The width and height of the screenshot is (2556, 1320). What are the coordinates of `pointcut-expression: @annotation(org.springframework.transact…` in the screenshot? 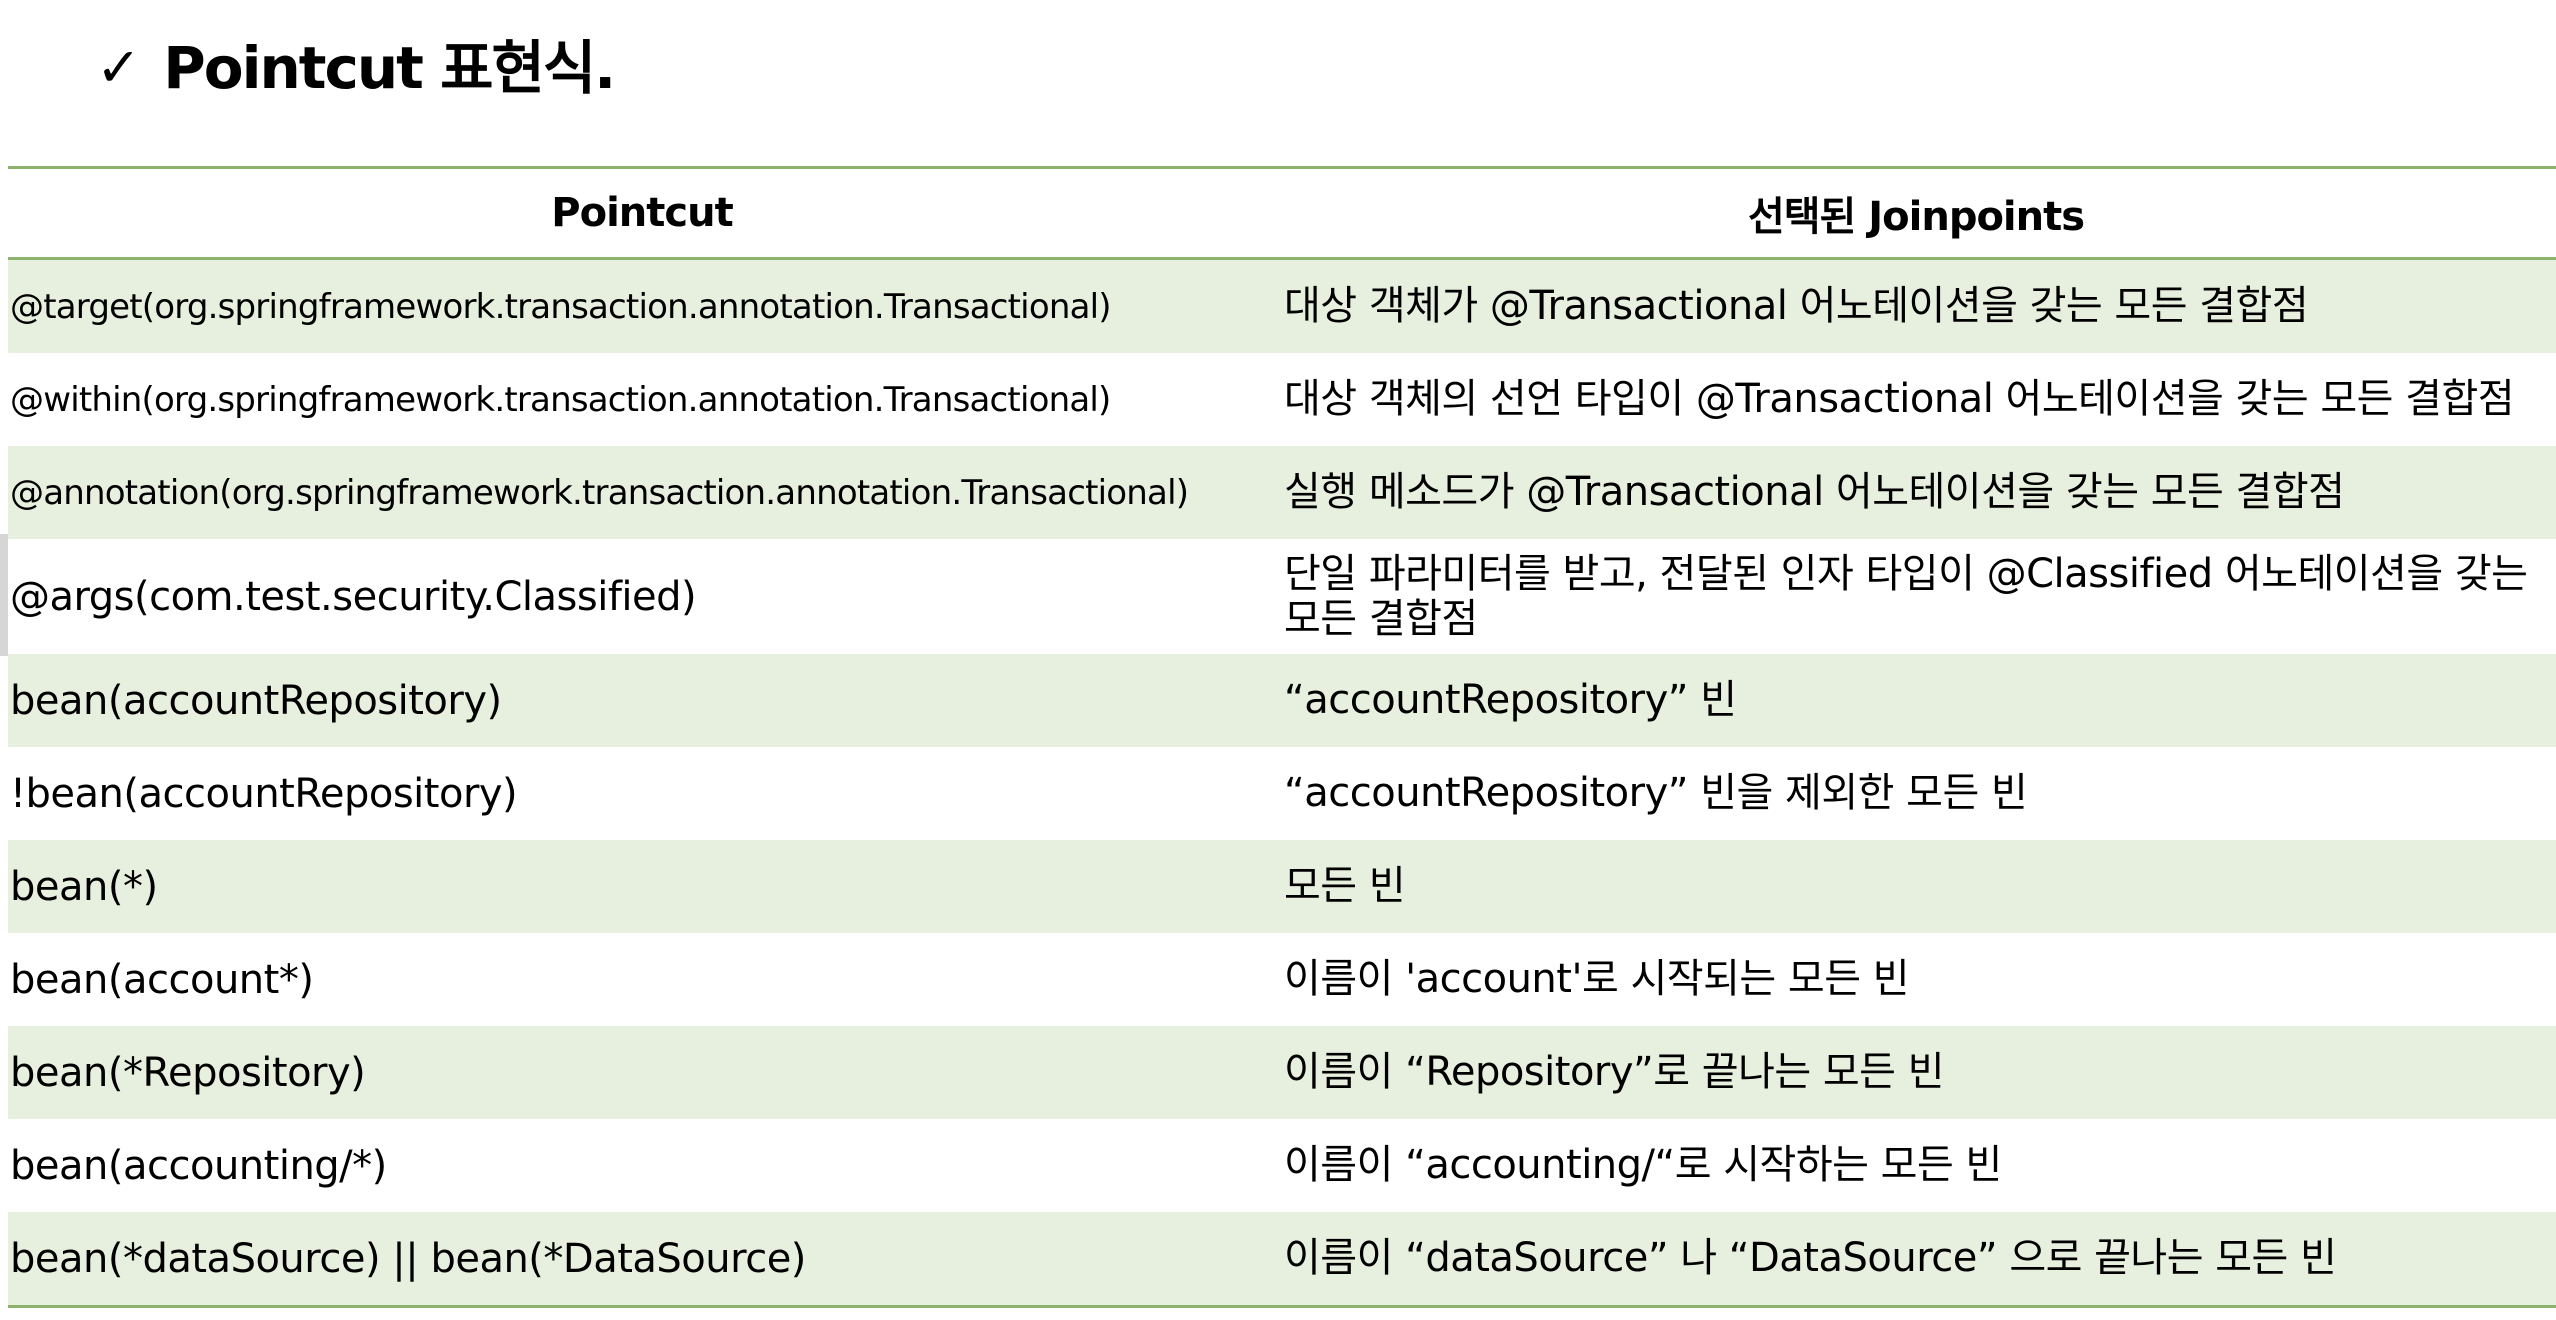 It's located at (599, 492).